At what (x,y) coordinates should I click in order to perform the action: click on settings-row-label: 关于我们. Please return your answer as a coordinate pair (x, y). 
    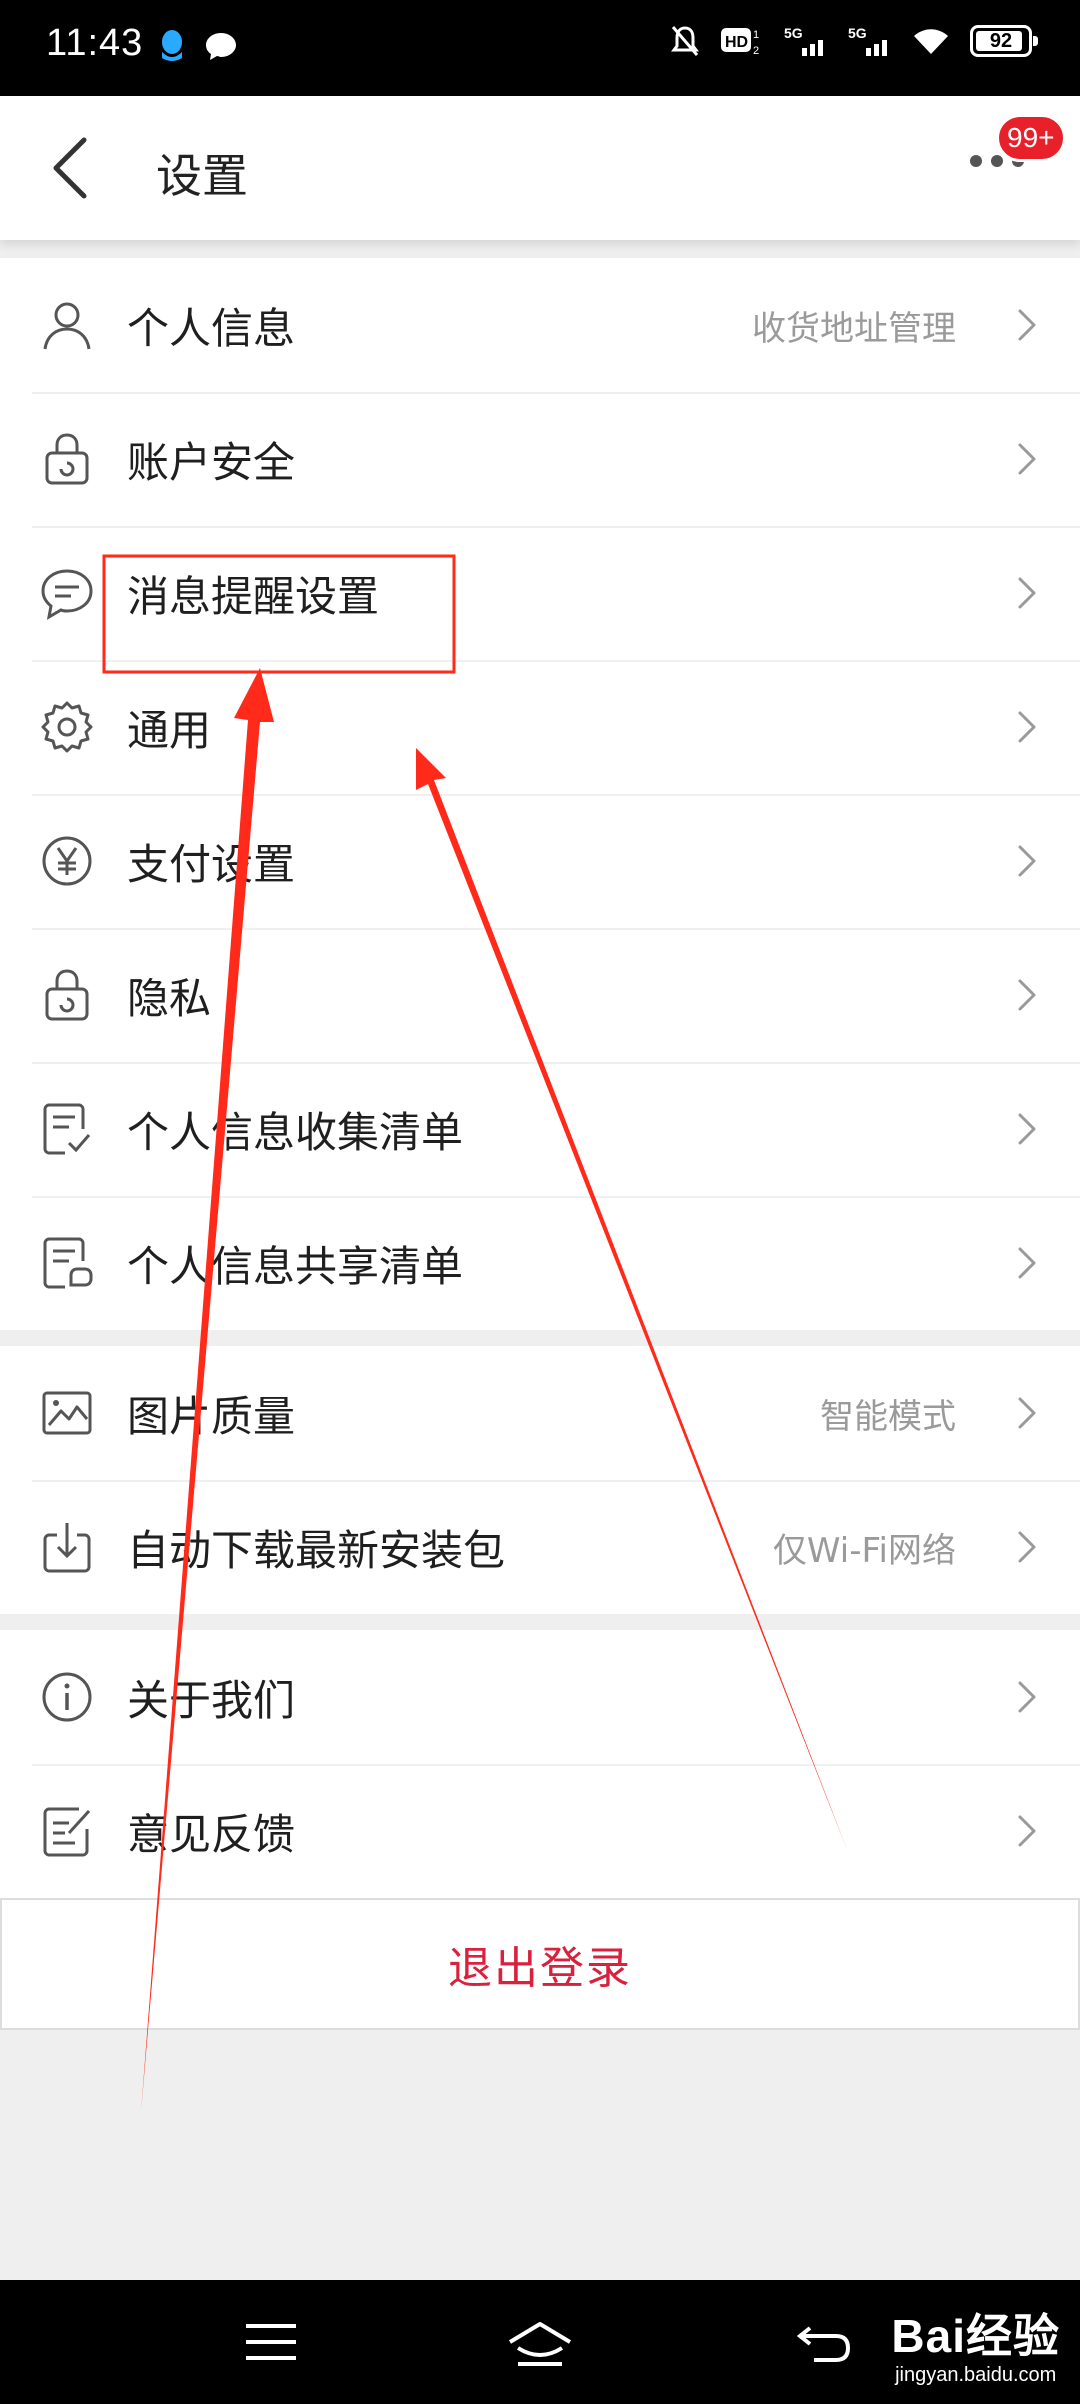
    Looking at the image, I should click on (211, 1700).